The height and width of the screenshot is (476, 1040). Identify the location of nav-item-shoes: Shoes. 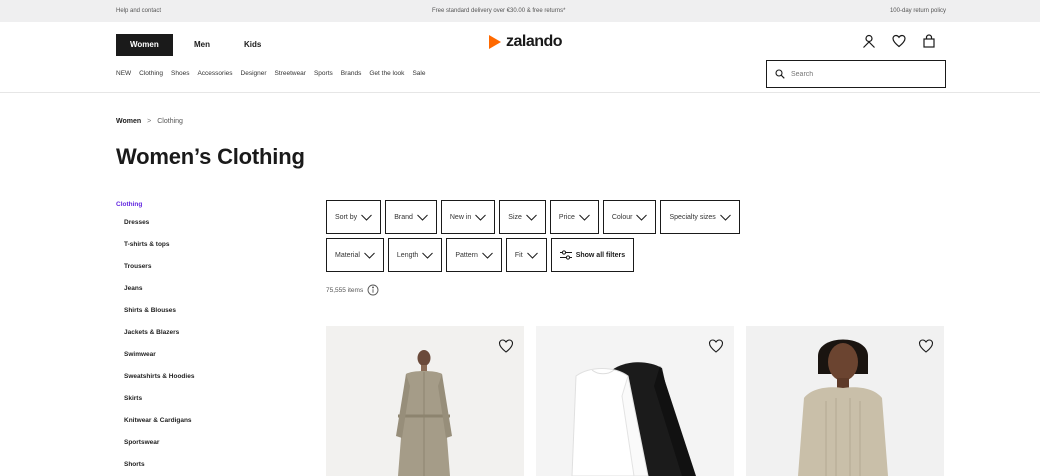
(180, 73).